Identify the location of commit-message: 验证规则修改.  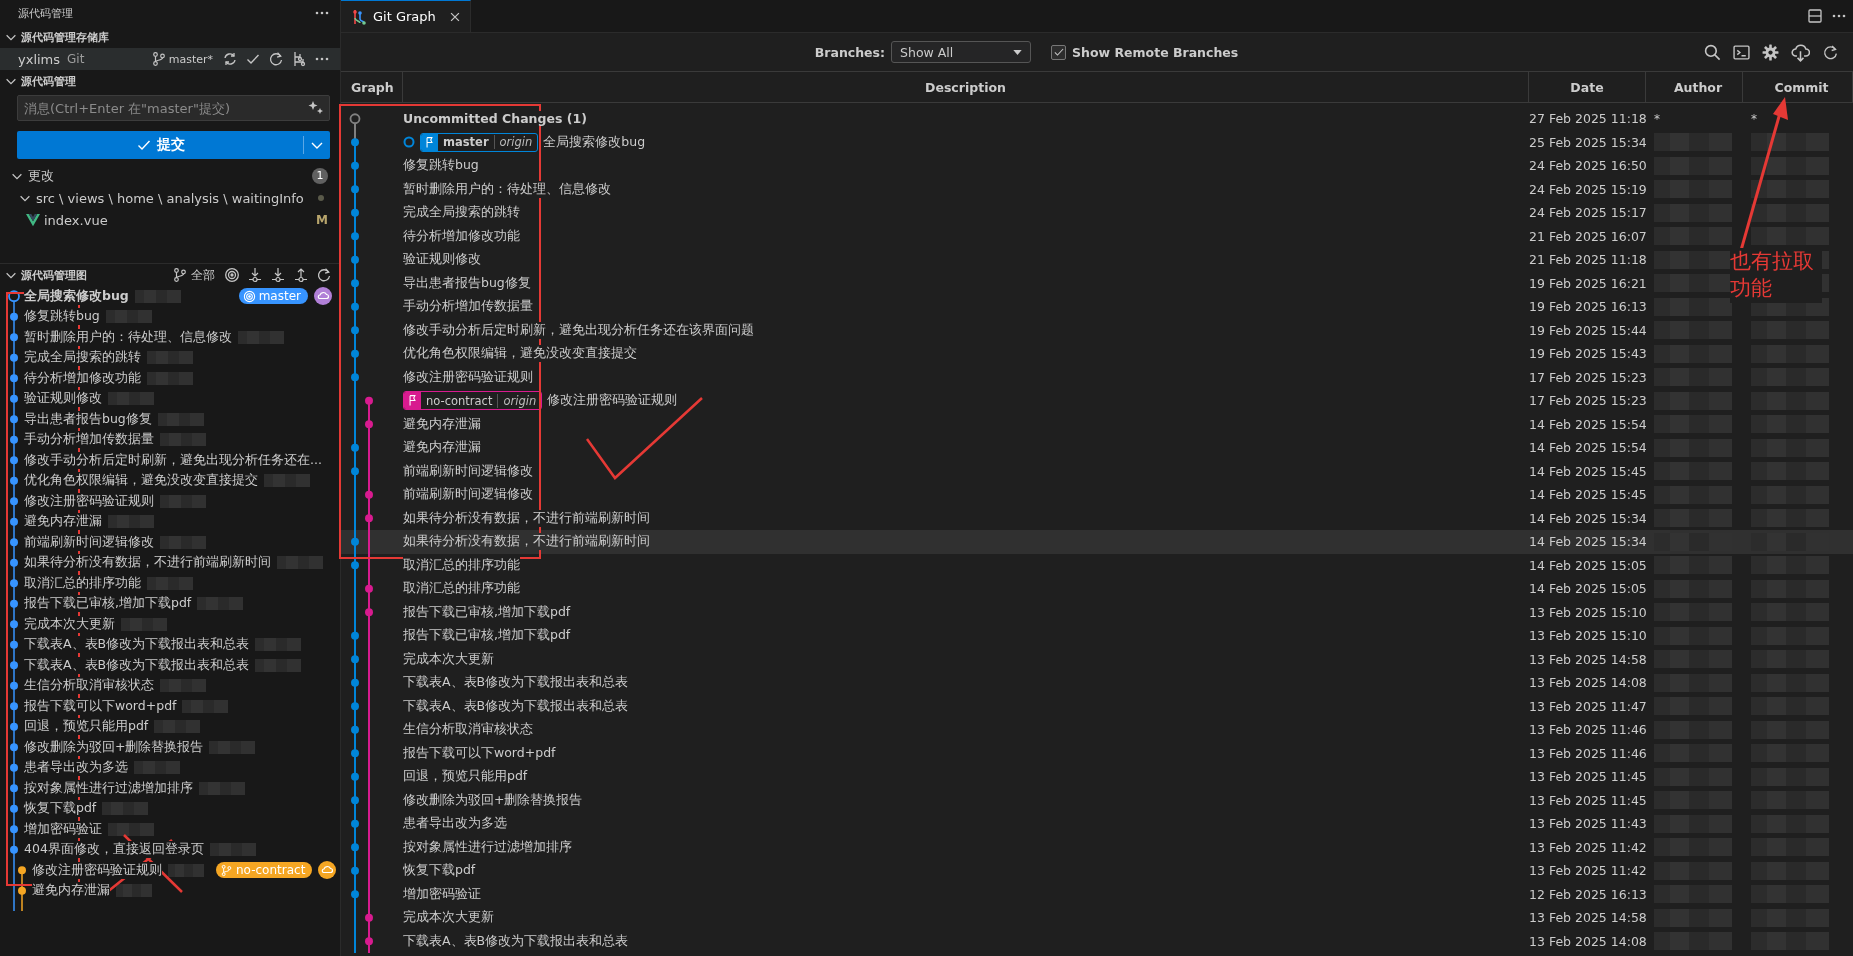
(63, 399).